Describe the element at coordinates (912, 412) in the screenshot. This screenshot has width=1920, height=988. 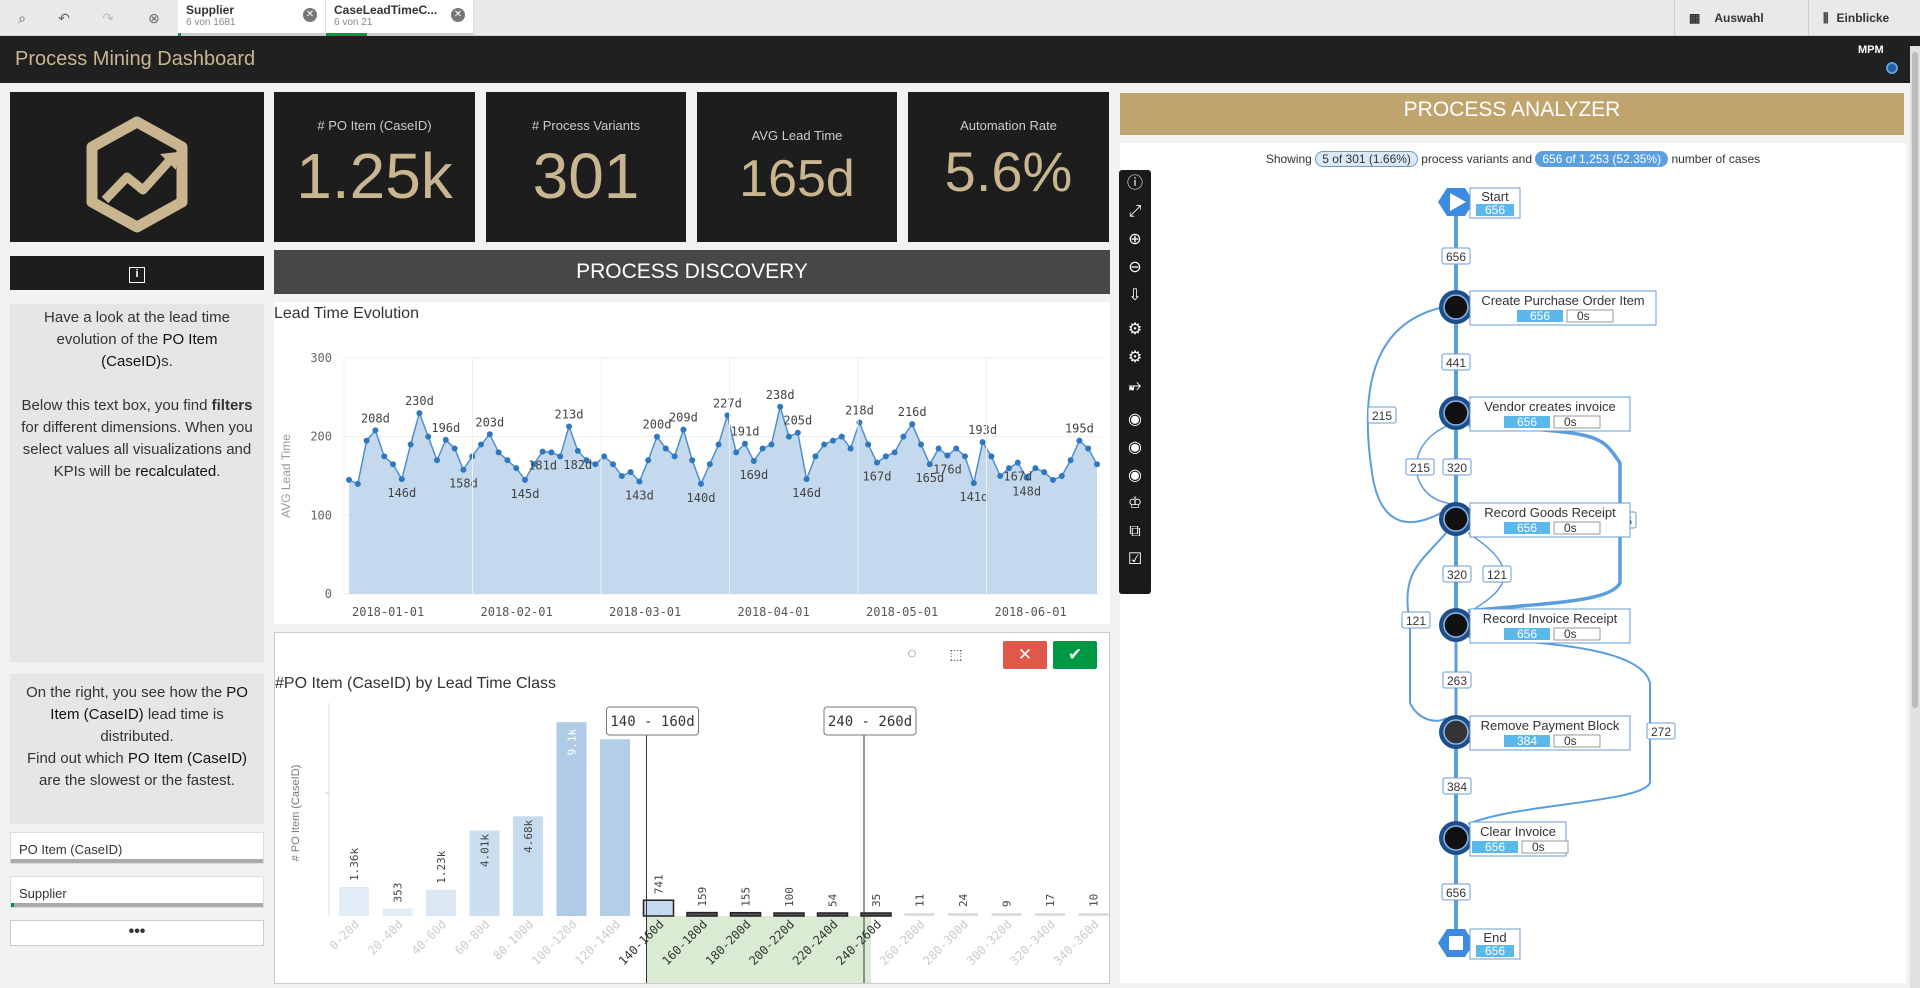
I see `data-label: 216d` at that location.